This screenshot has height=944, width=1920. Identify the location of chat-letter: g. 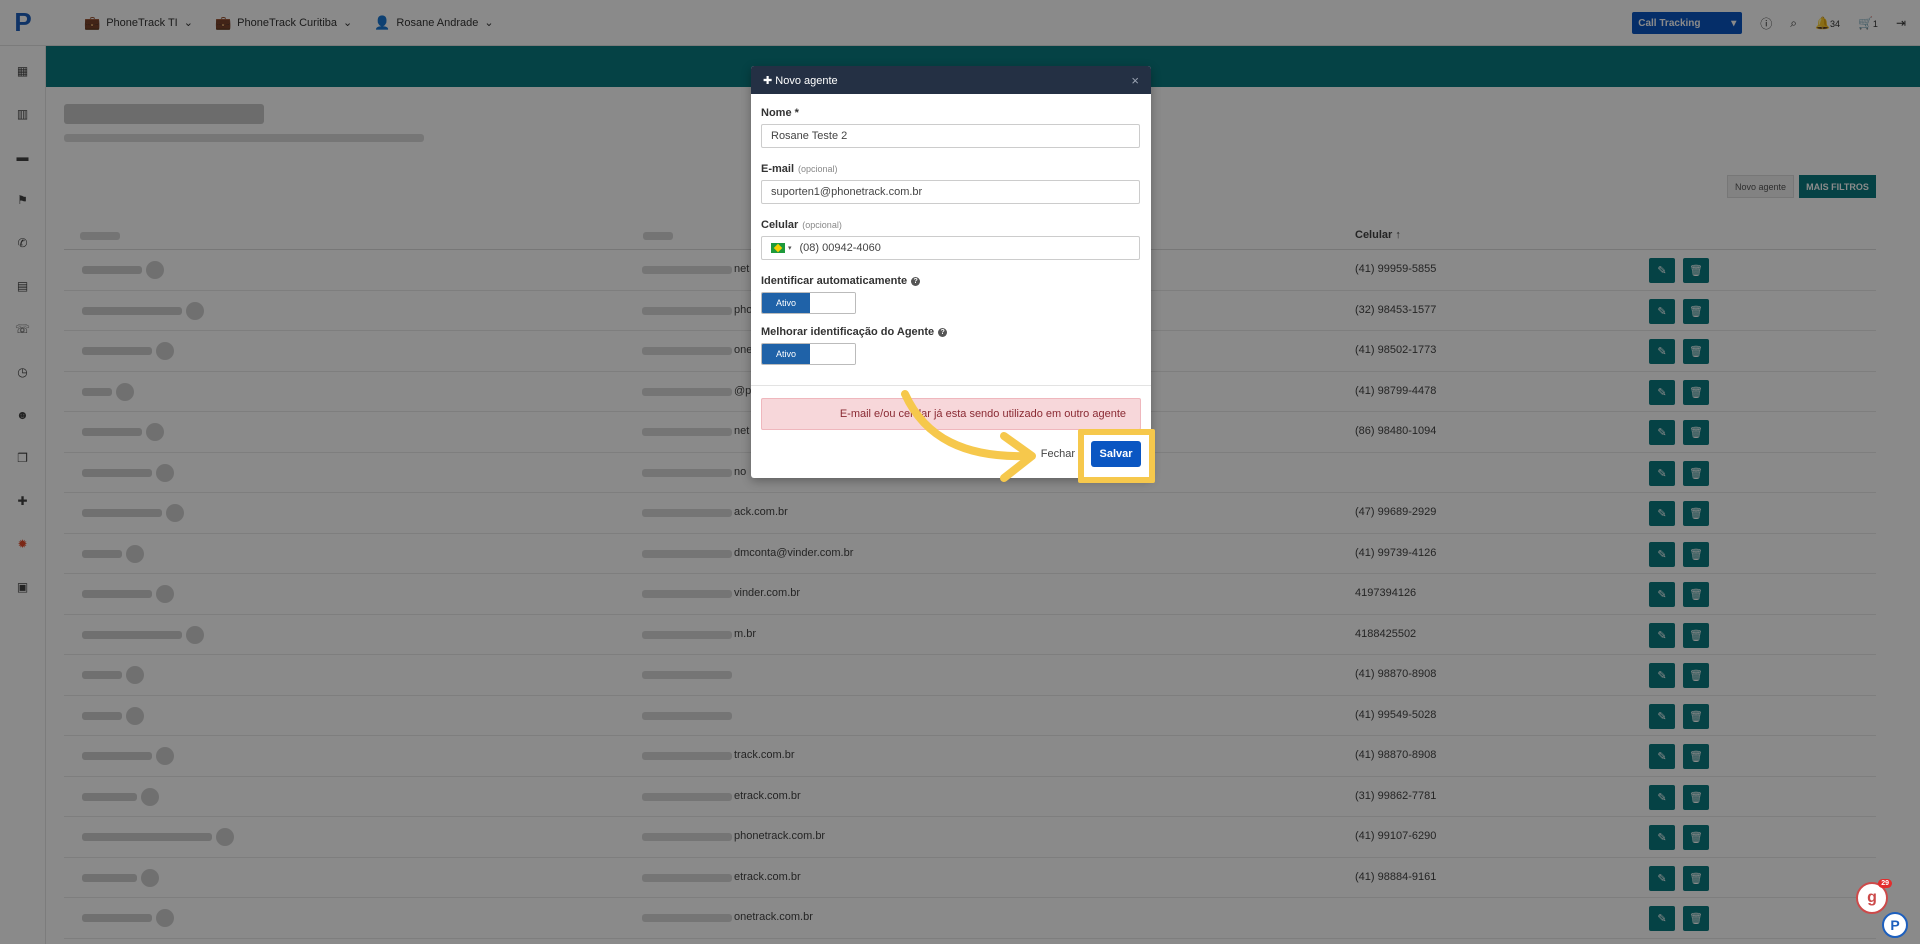
(1872, 897).